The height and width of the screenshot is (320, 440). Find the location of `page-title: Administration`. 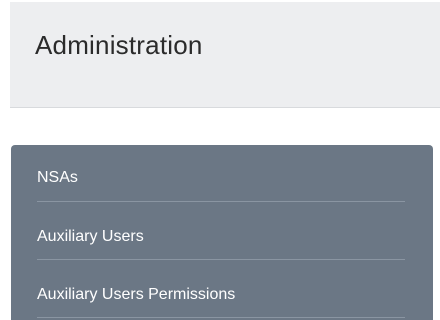

page-title: Administration is located at coordinates (119, 45).